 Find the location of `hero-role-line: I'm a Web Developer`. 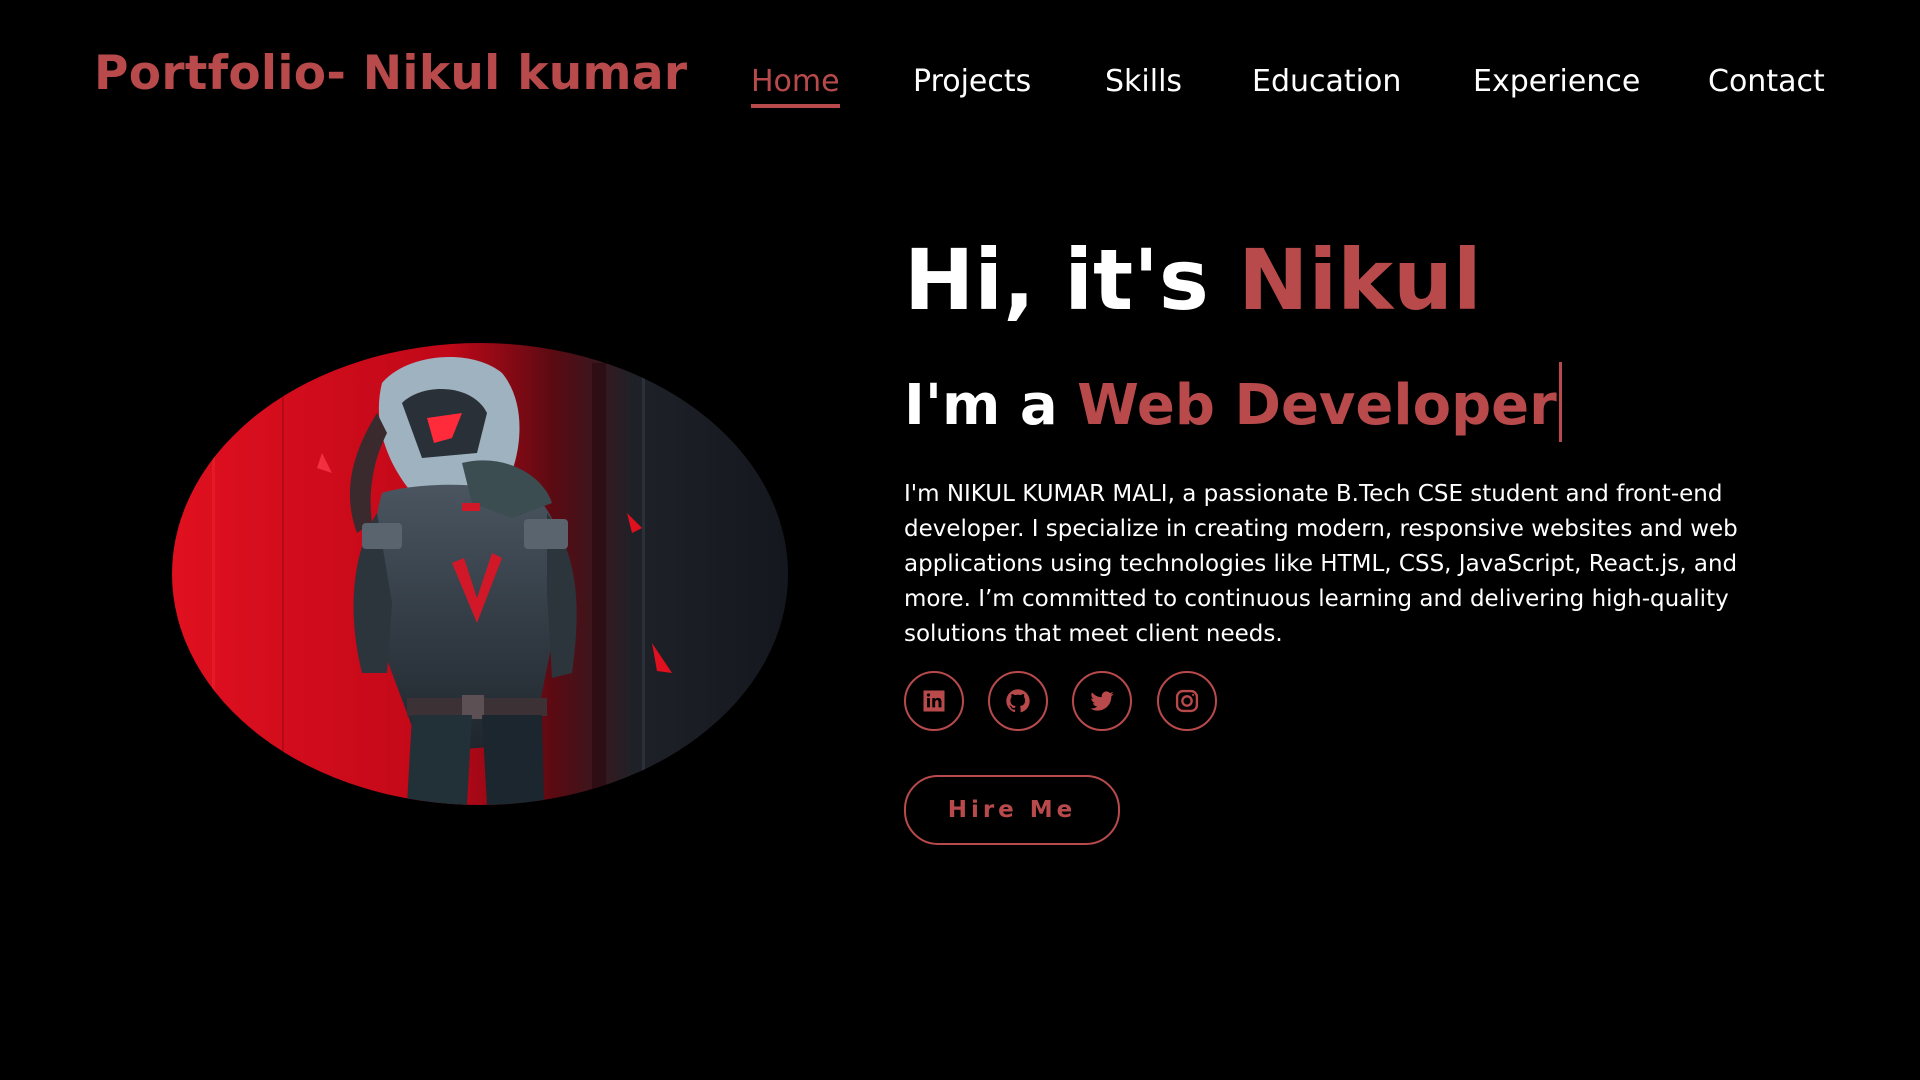

hero-role-line: I'm a Web Developer is located at coordinates (1233, 402).